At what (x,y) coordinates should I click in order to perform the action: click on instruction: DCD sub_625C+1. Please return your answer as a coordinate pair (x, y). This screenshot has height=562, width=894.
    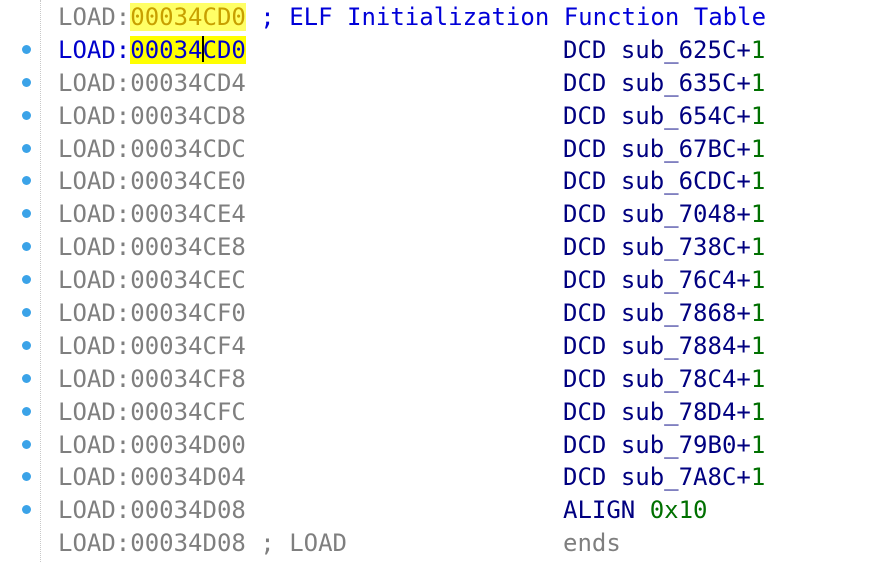
    Looking at the image, I should click on (664, 50).